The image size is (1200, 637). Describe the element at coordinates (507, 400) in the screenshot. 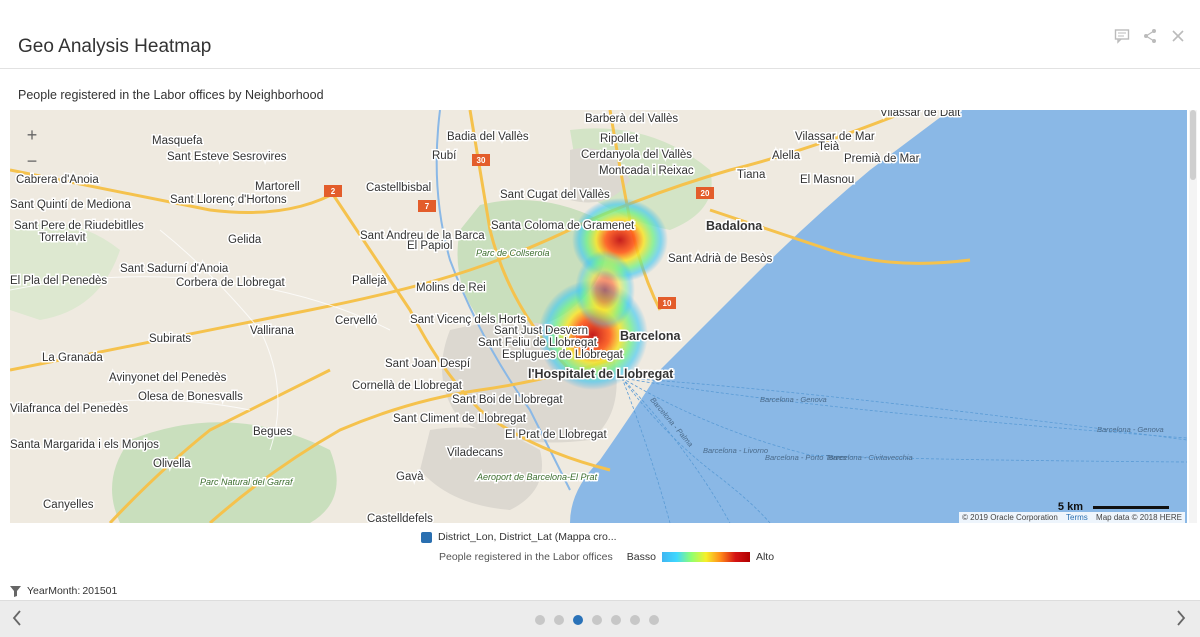

I see `svg-text: Sant Boi de Llobregat` at that location.